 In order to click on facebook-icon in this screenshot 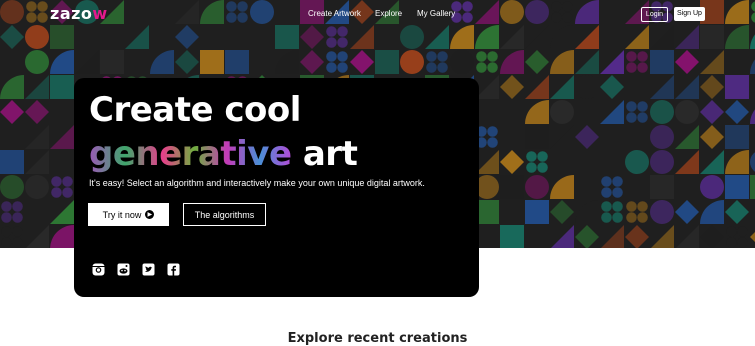, I will do `click(173, 269)`.